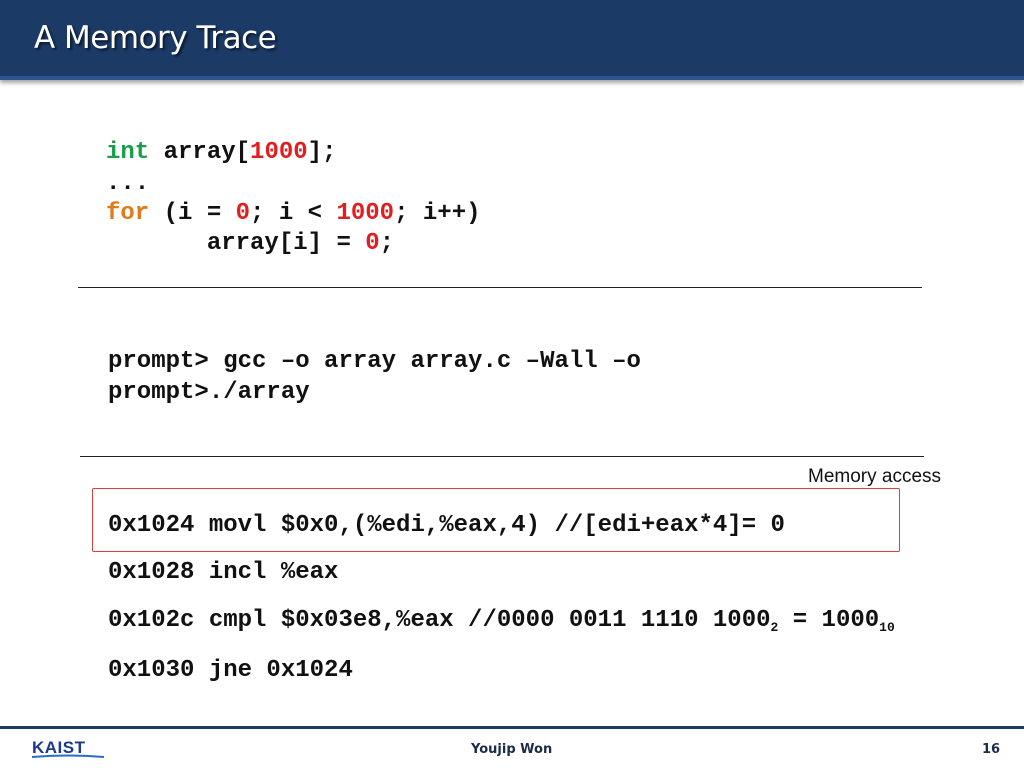 The image size is (1024, 768). What do you see at coordinates (128, 213) in the screenshot?
I see `keyword-for: for` at bounding box center [128, 213].